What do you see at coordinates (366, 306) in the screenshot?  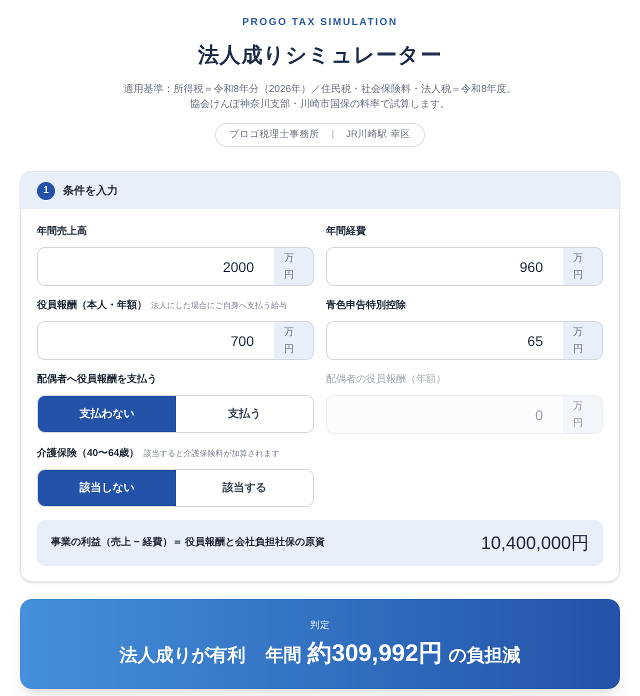 I see `field-label: 青色申告特別控除` at bounding box center [366, 306].